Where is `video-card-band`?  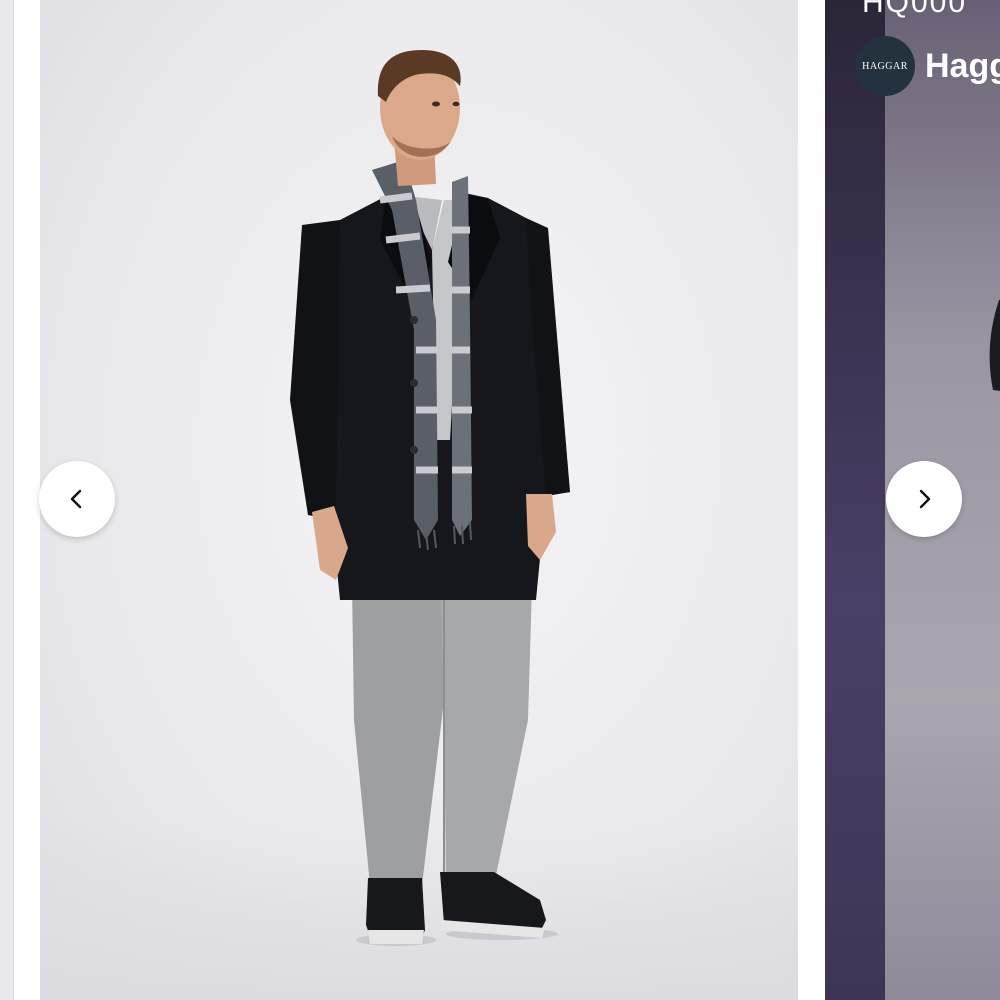 video-card-band is located at coordinates (855, 500).